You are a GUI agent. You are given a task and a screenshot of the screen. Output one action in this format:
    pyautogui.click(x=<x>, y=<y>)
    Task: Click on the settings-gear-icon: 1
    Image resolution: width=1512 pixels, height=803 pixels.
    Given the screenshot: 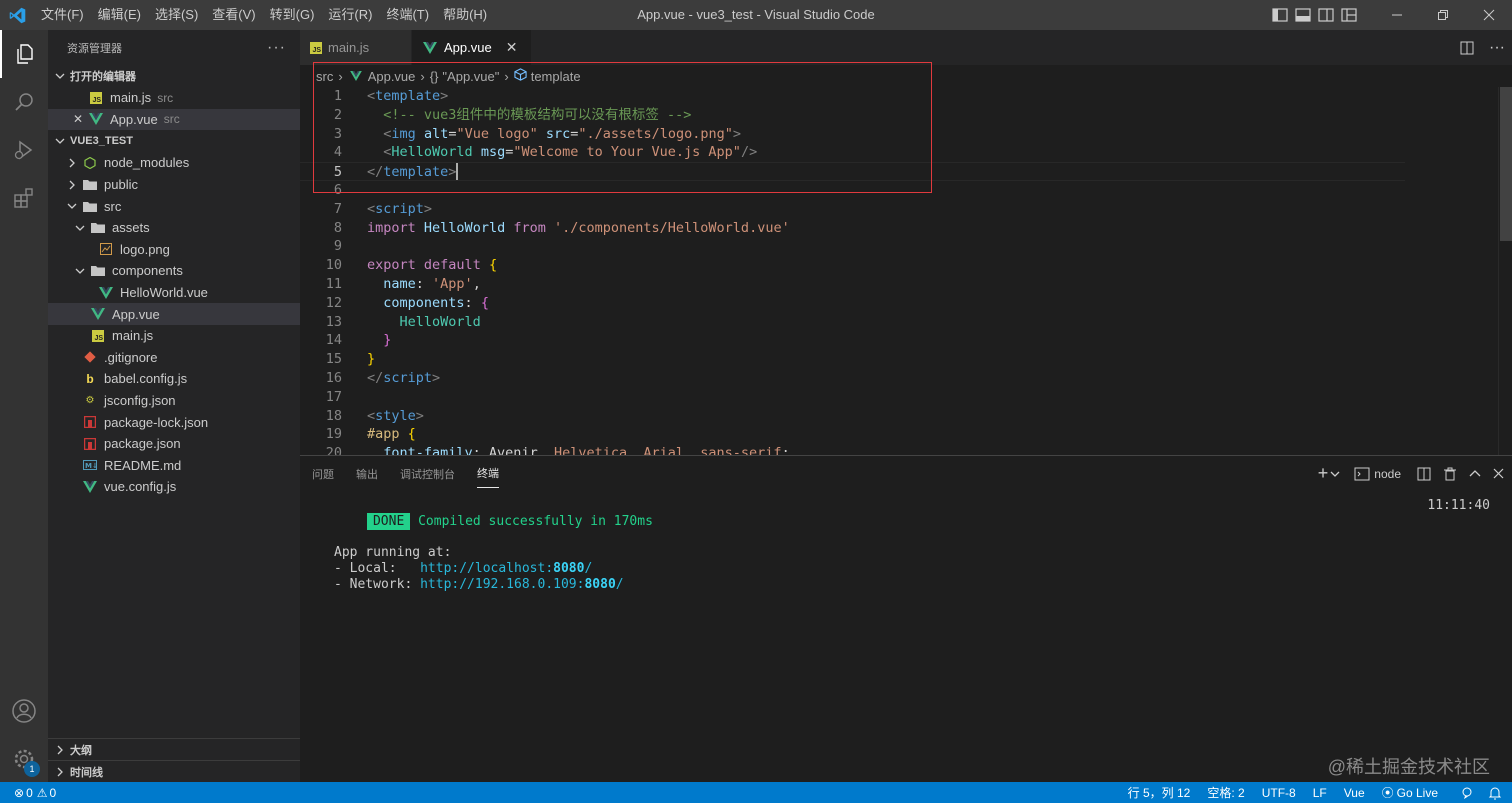 What is the action you would take?
    pyautogui.click(x=24, y=759)
    